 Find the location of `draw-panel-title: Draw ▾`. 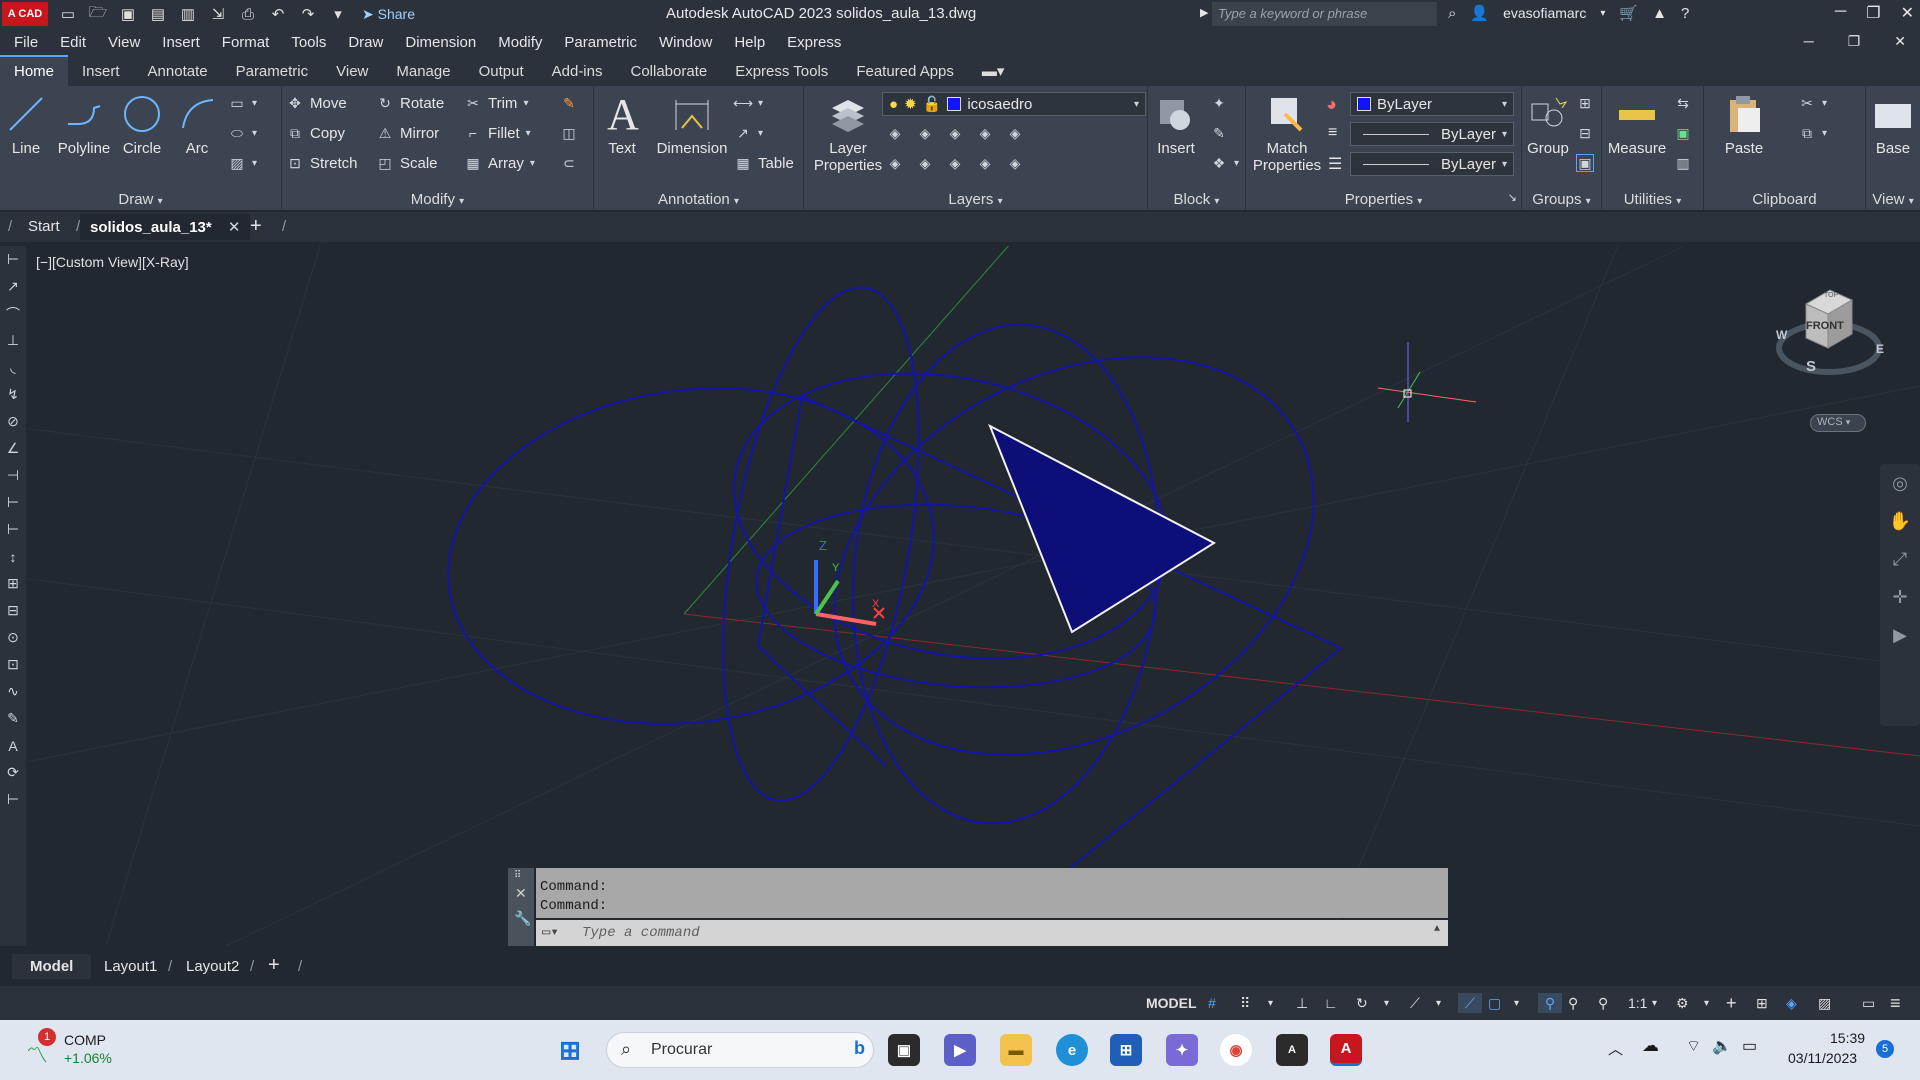

draw-panel-title: Draw ▾ is located at coordinates (140, 199).